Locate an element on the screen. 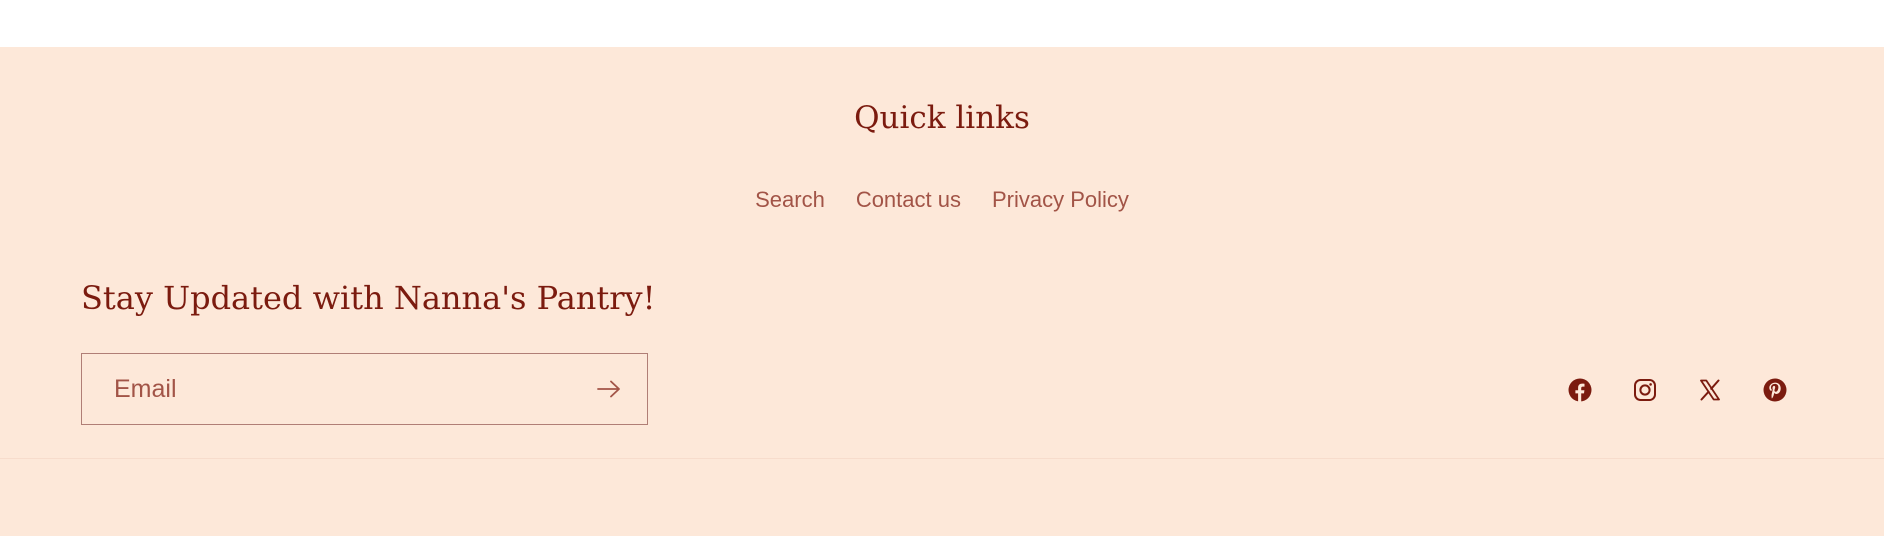 Image resolution: width=1884 pixels, height=536 pixels. email-input is located at coordinates (330, 389).